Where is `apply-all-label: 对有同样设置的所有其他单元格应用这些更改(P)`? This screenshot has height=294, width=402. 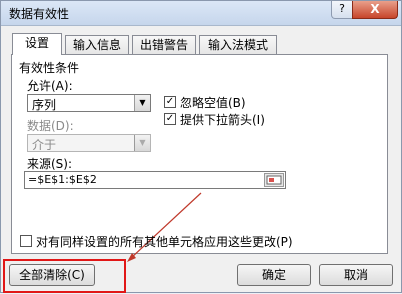 apply-all-label: 对有同样设置的所有其他单元格应用这些更改(P) is located at coordinates (164, 242).